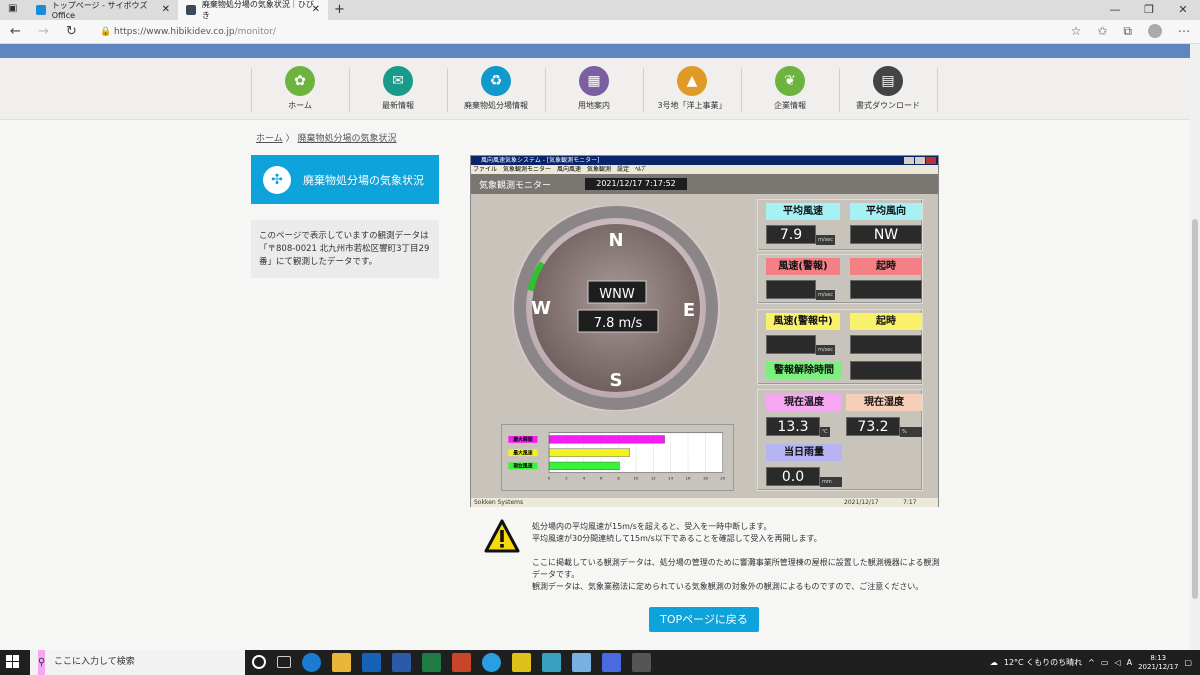 This screenshot has height=675, width=1200. What do you see at coordinates (188, 32) in the screenshot?
I see `url-field: 🔒 https://www.hibikidev.co.jp/monitor/` at bounding box center [188, 32].